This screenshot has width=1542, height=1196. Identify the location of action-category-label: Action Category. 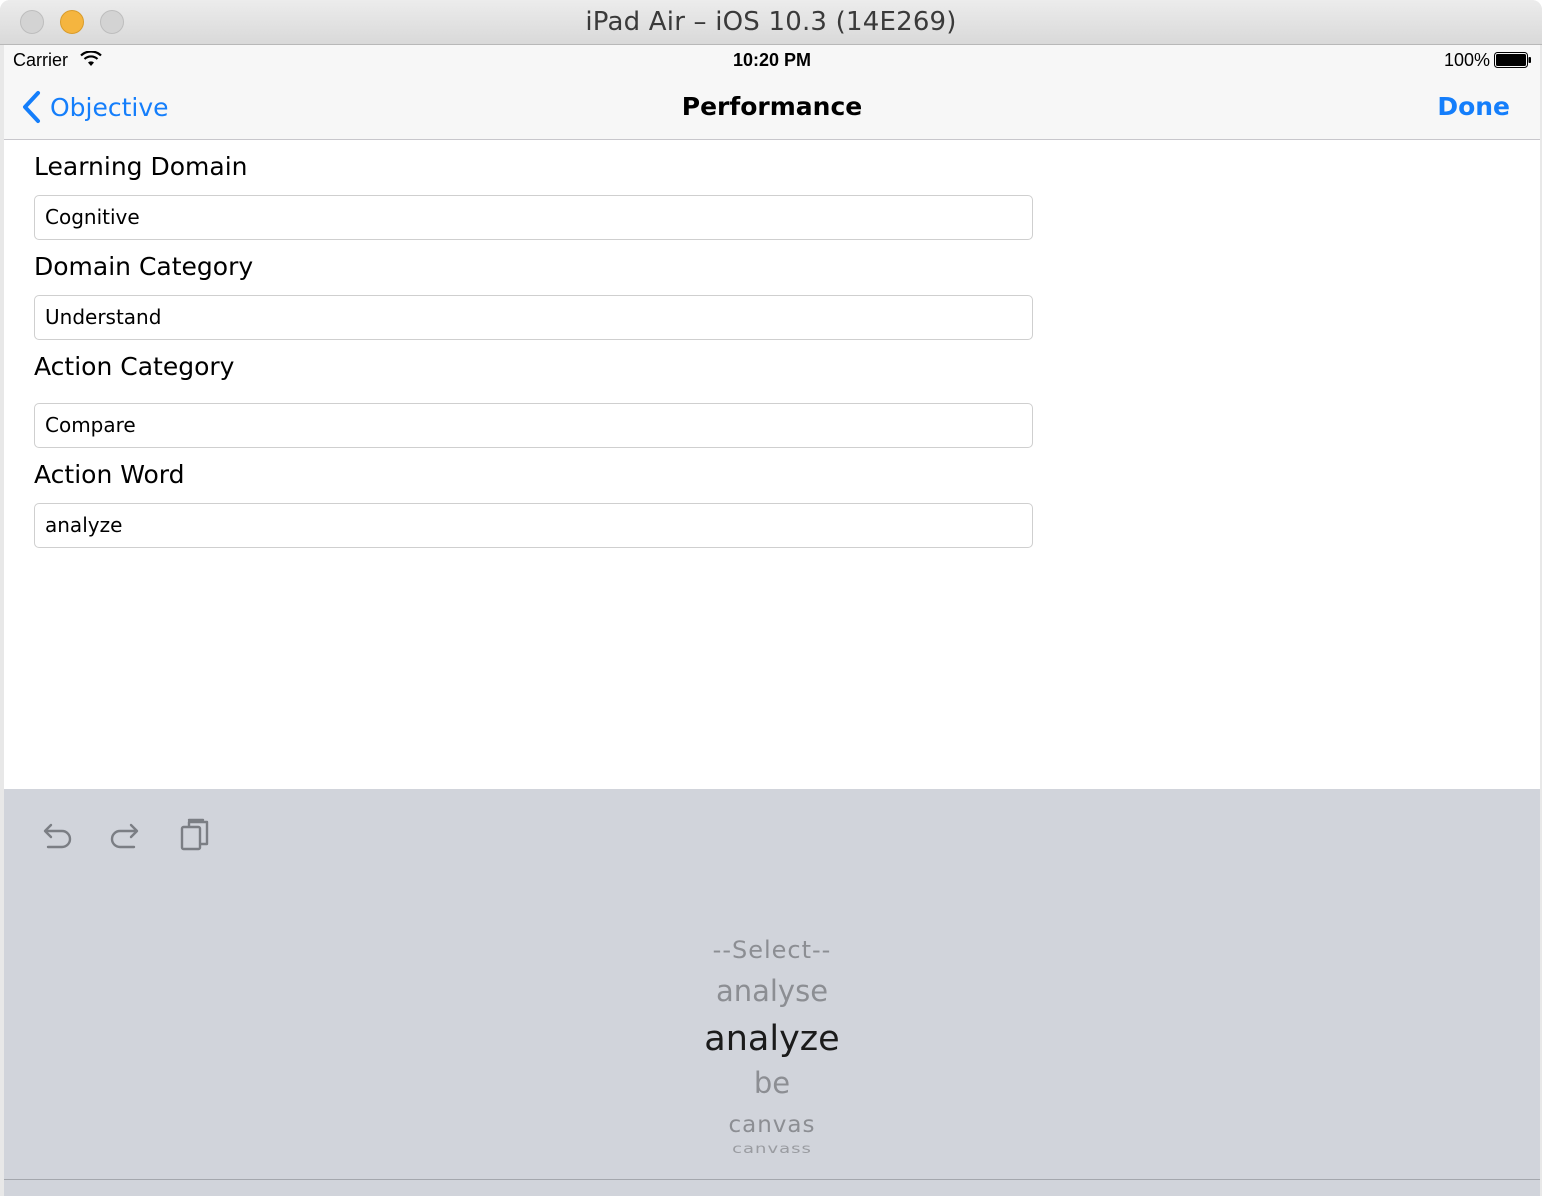
(134, 366).